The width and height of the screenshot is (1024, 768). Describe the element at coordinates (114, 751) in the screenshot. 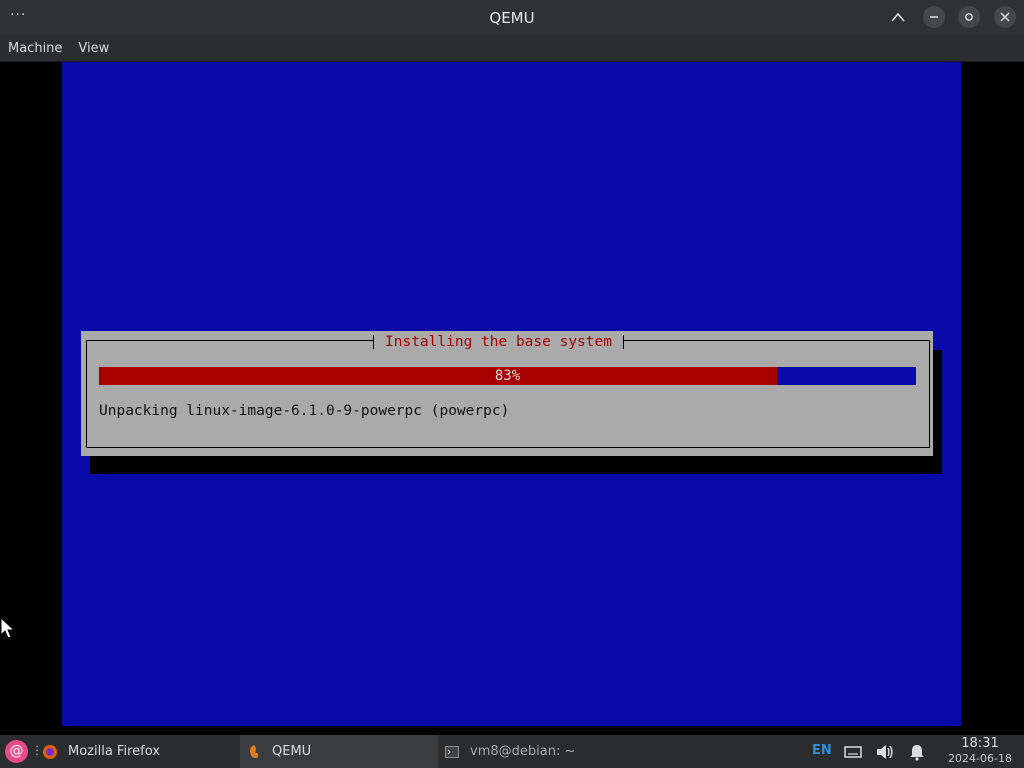

I see `task-label: Mozilla Firefox` at that location.